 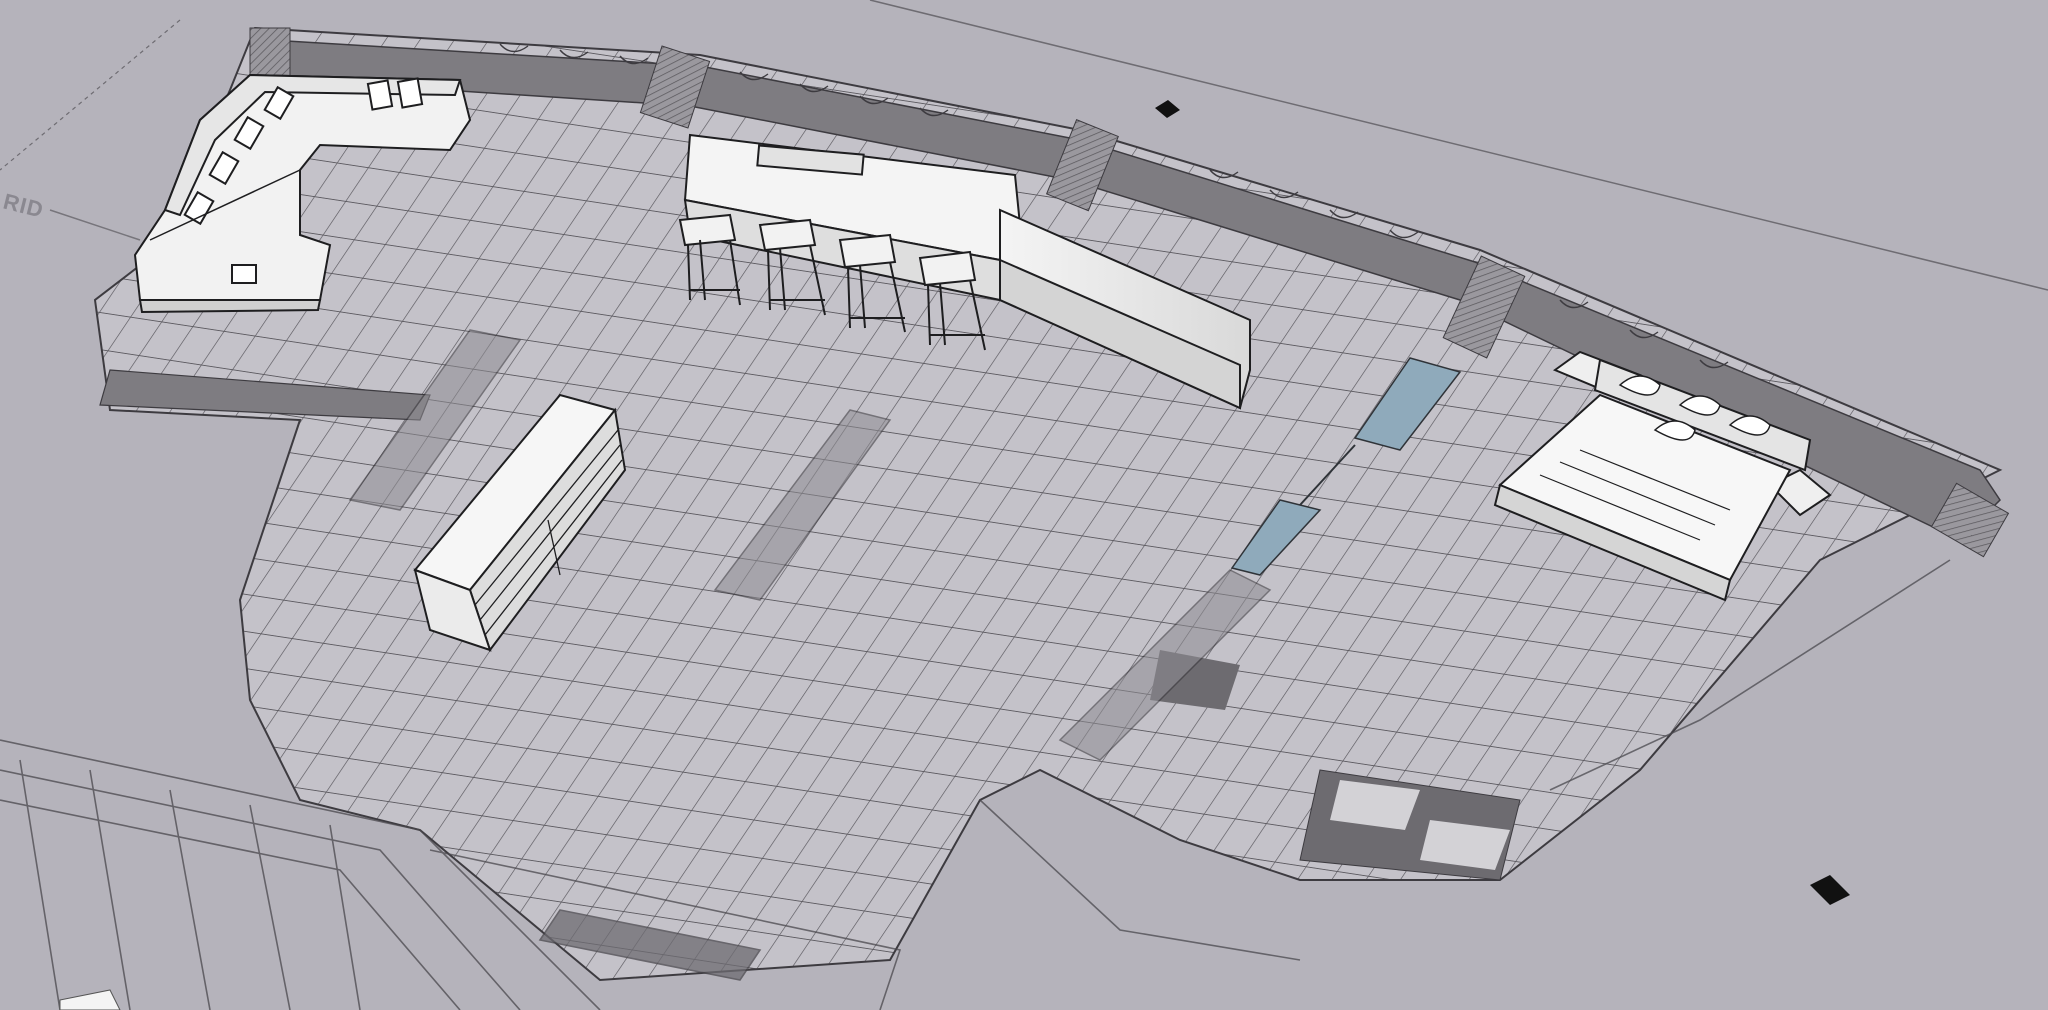 I want to click on side-table, so click(x=244, y=274).